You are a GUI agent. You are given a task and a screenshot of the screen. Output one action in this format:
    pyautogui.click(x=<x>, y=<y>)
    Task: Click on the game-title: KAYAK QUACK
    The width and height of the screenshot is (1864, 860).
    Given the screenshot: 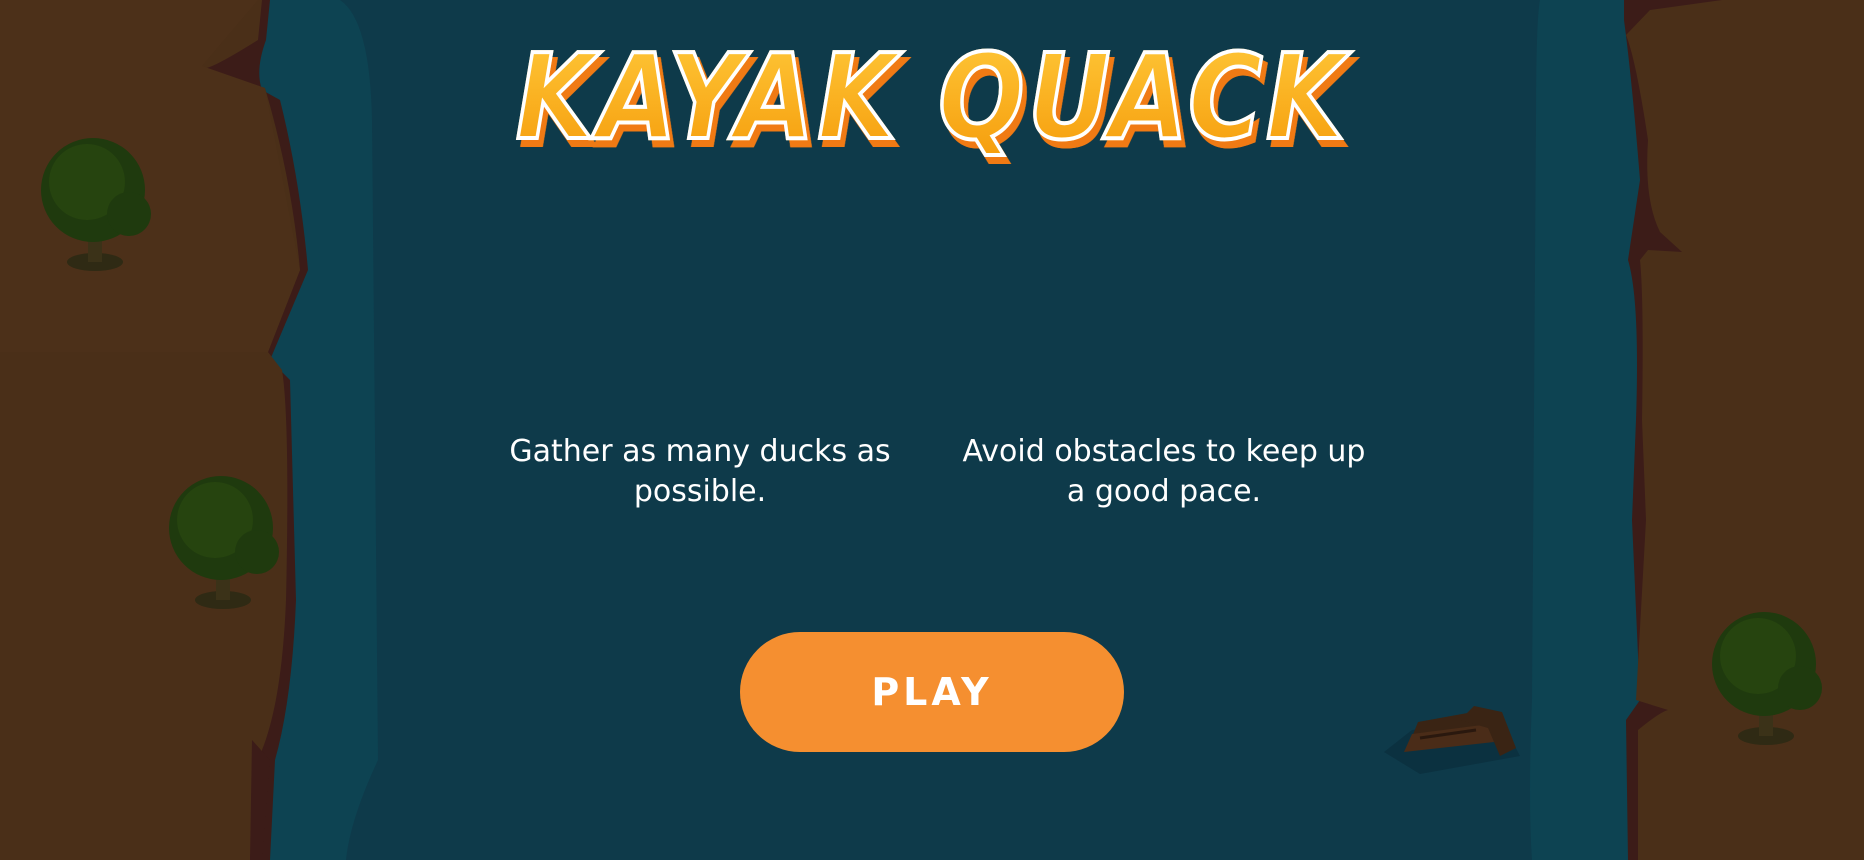 What is the action you would take?
    pyautogui.click(x=931, y=97)
    